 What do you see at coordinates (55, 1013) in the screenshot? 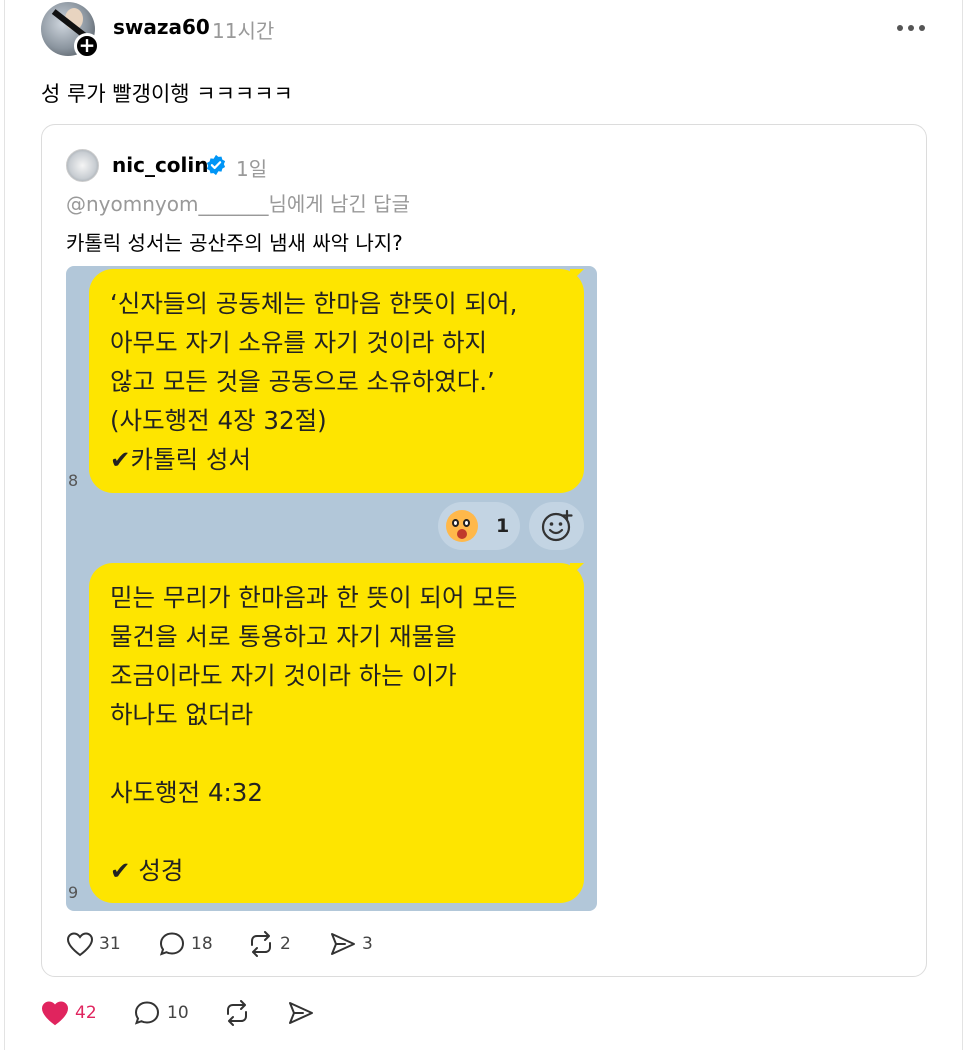
I see `heart-filled-icon` at bounding box center [55, 1013].